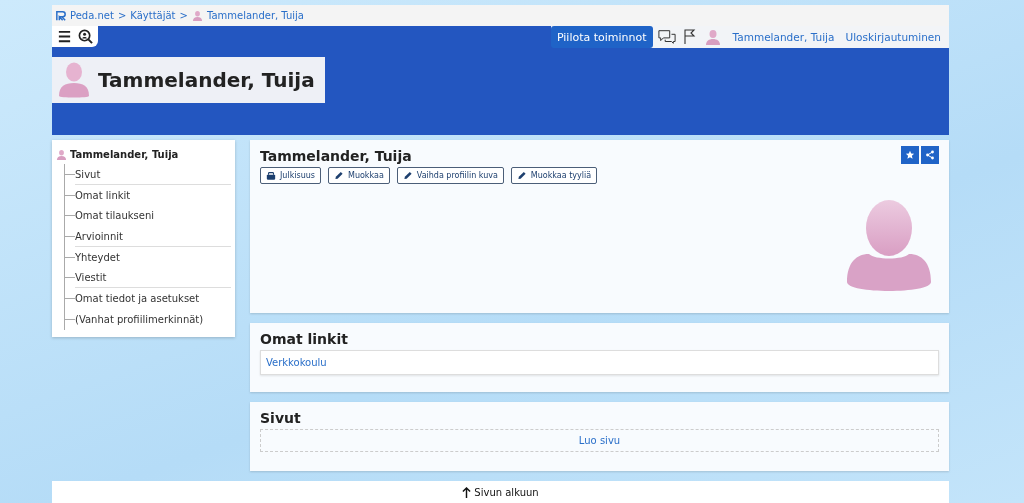  What do you see at coordinates (88, 174) in the screenshot?
I see `sidebar-item: Sivut` at bounding box center [88, 174].